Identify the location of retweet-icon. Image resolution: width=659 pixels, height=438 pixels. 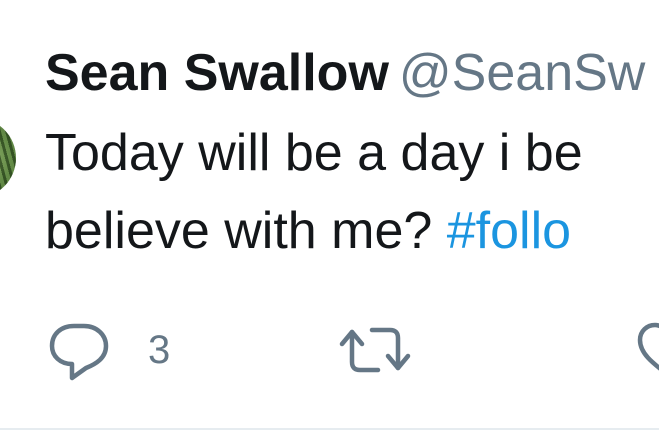
(375, 350).